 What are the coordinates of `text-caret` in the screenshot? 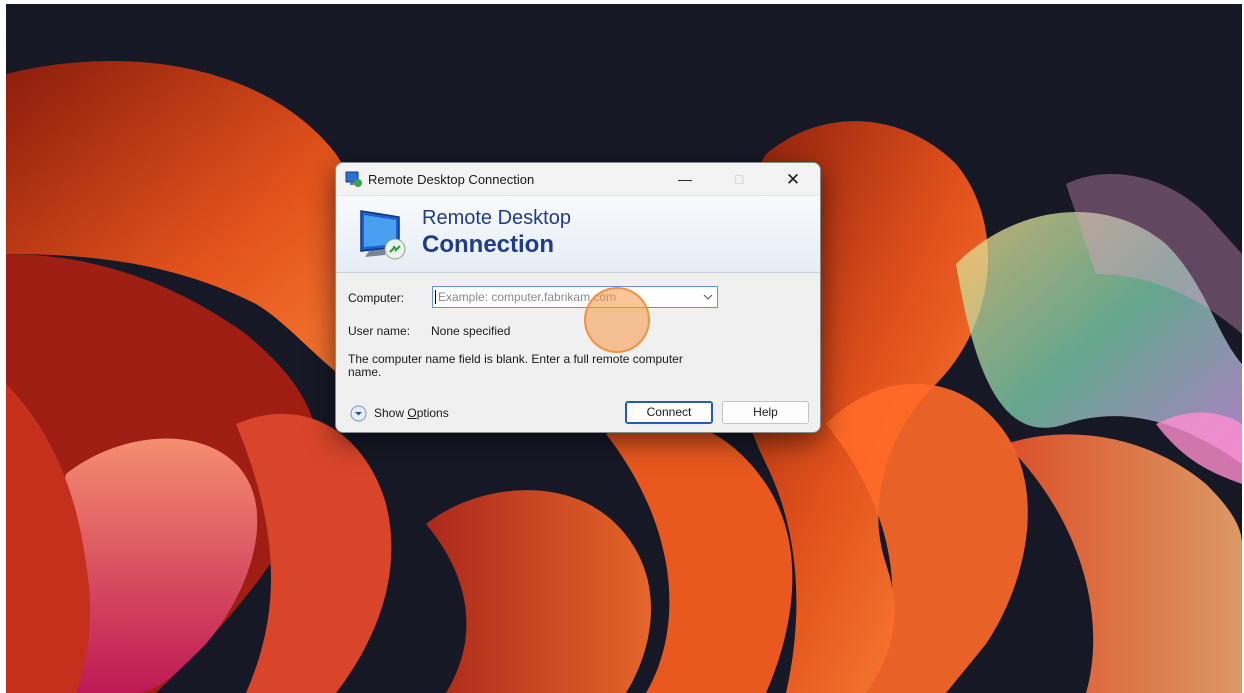 It's located at (435, 297).